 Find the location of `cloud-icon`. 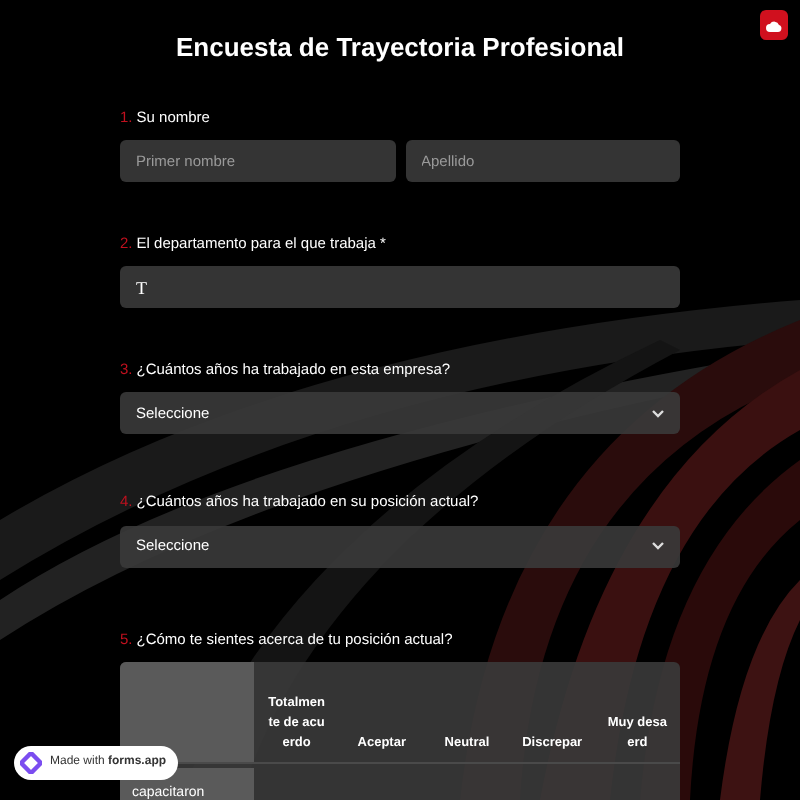

cloud-icon is located at coordinates (774, 25).